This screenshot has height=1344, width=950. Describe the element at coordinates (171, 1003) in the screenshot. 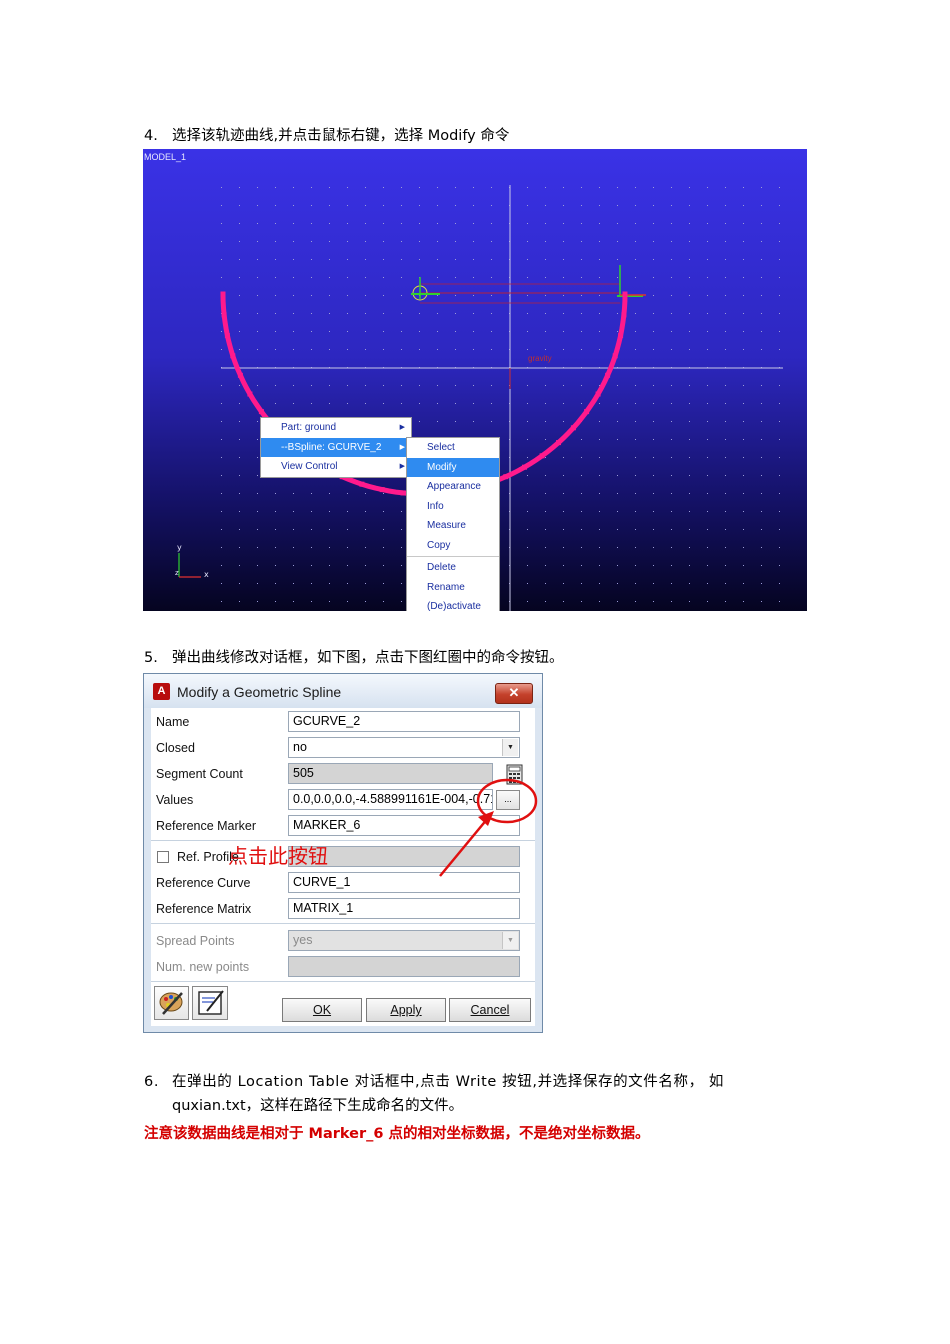

I see `appearance-tool-button` at that location.